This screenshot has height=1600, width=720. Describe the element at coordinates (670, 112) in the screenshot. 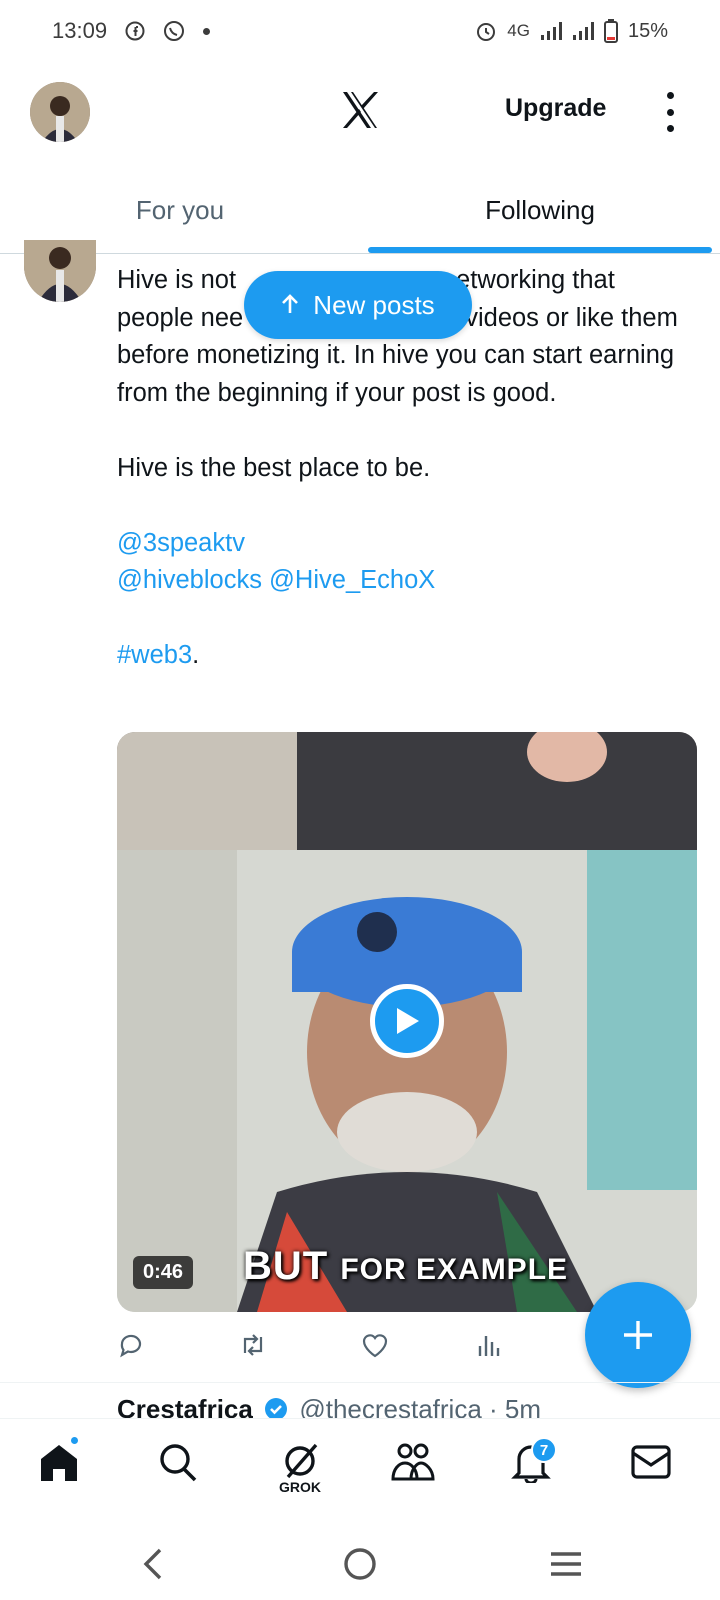

I see `more-options-icon` at that location.